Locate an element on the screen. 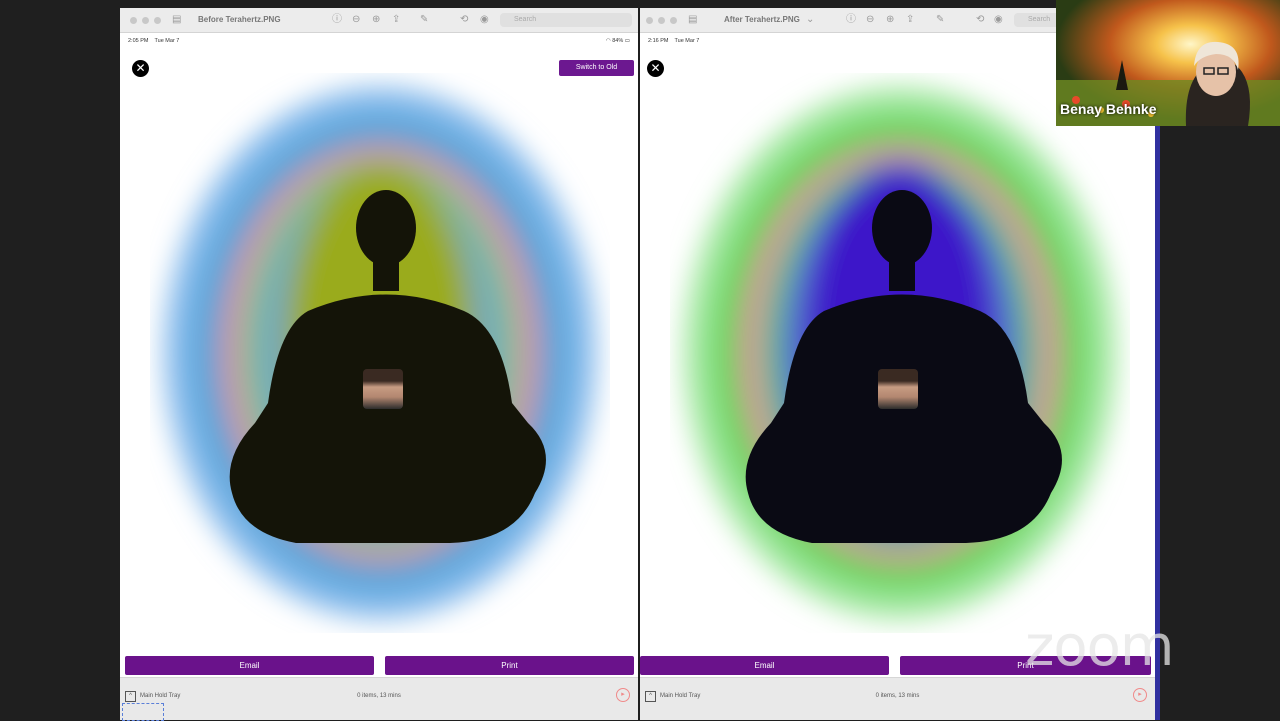  window-title: Before Terahertz.PNG is located at coordinates (239, 19).